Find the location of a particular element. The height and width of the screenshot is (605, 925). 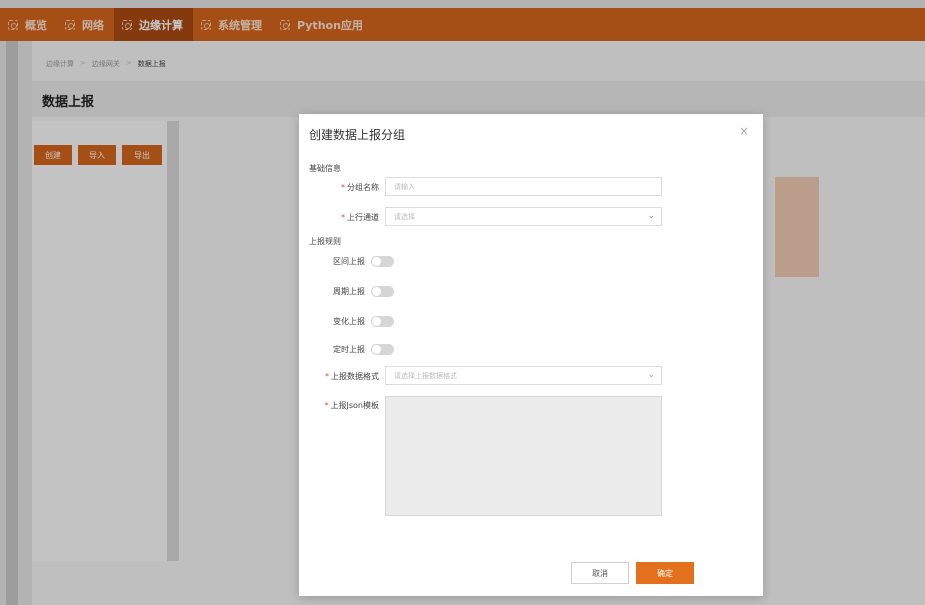

periodic-report-label: 周期上报 is located at coordinates (349, 291).